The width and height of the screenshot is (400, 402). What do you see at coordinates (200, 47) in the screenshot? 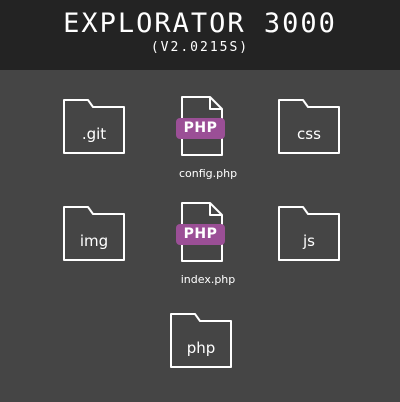
I see `app-version: (V2.0215S)` at bounding box center [200, 47].